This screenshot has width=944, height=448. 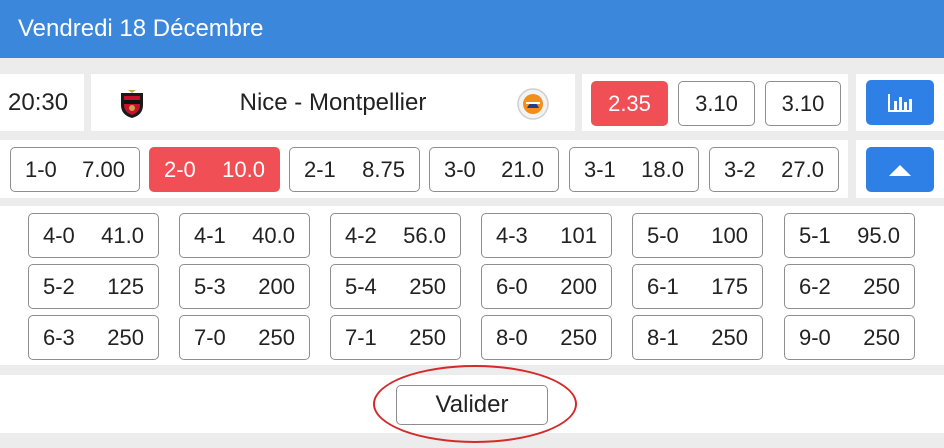 What do you see at coordinates (663, 337) in the screenshot?
I see `score-label: 8-1` at bounding box center [663, 337].